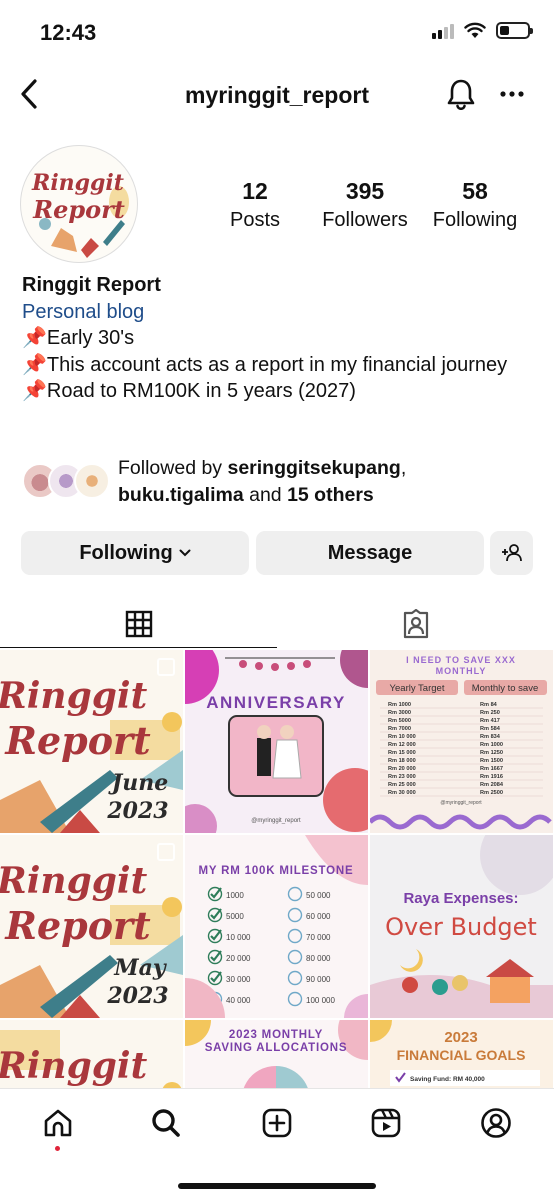 This screenshot has height=1200, width=554. I want to click on bio-line: 📌Early 30's, so click(78, 338).